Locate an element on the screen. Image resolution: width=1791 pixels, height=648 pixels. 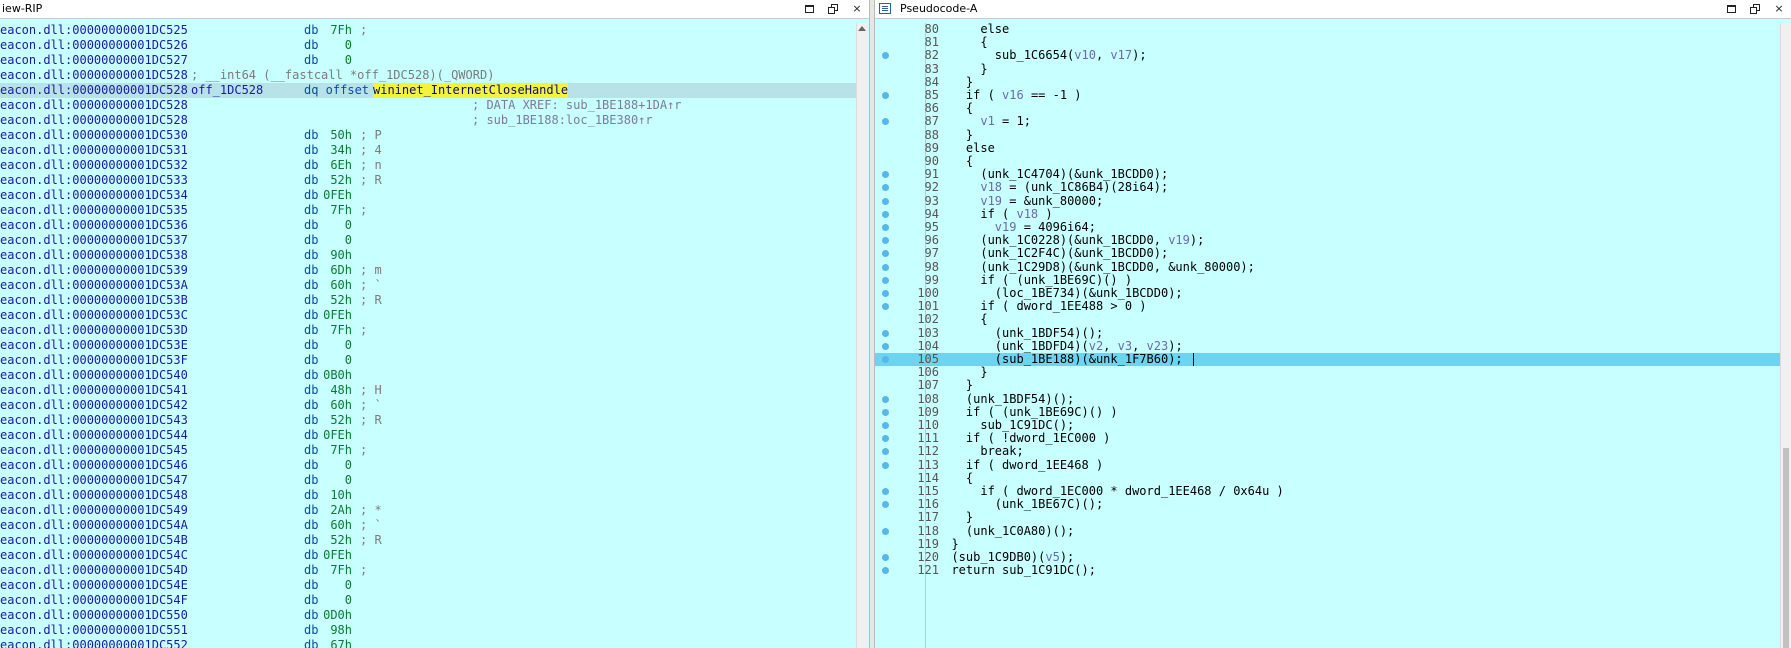
pseudocode-line: 101 if ( dword_1EE488 > 0 ) is located at coordinates (1330, 306).